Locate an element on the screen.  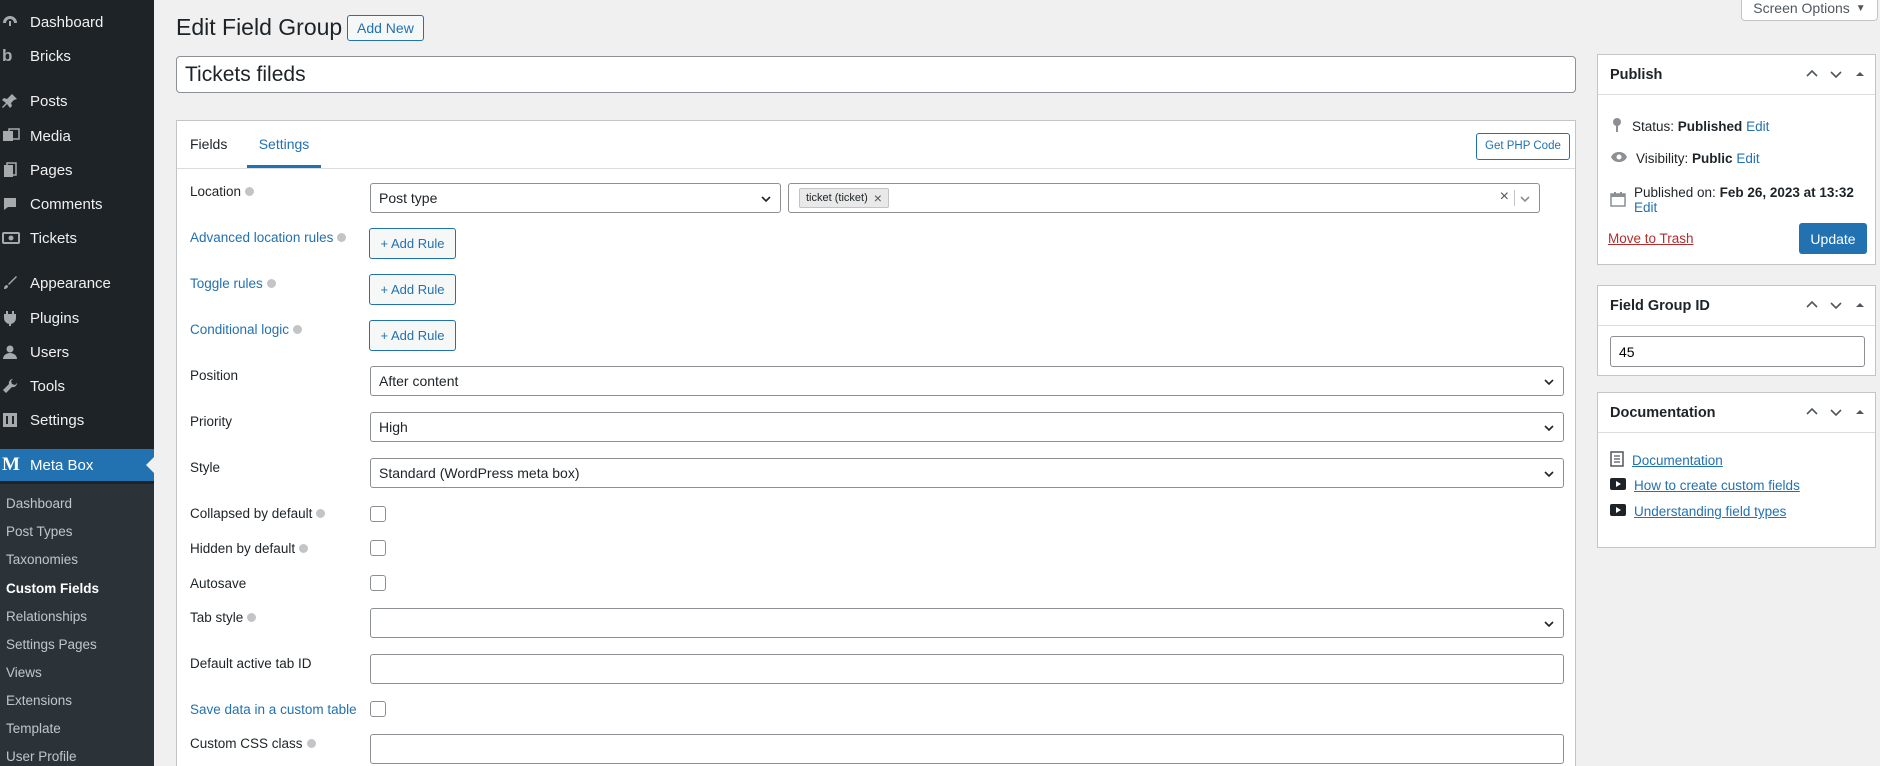
menu-dashboard: Dashboard is located at coordinates (77, 22).